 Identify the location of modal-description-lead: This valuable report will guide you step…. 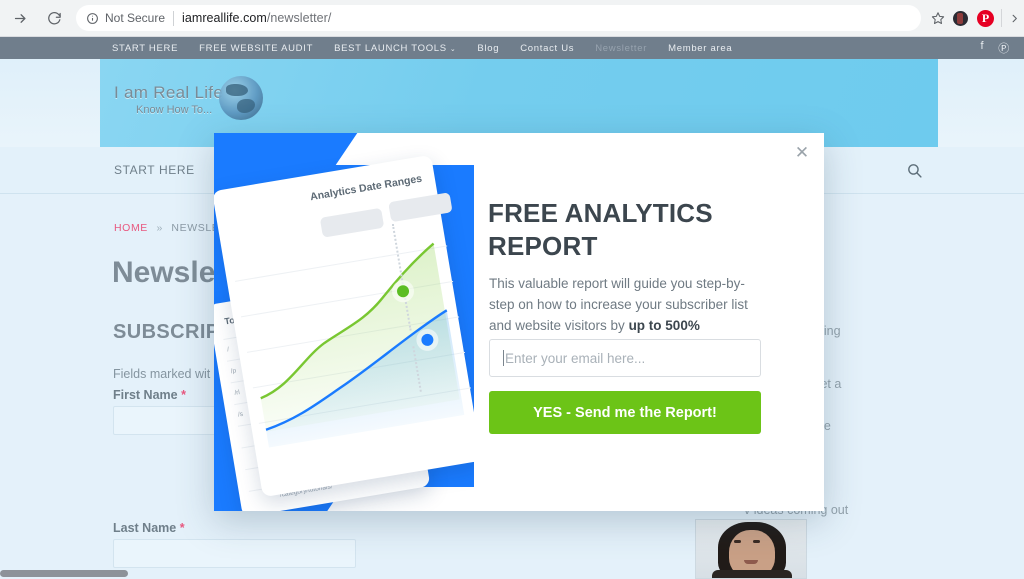
(618, 304).